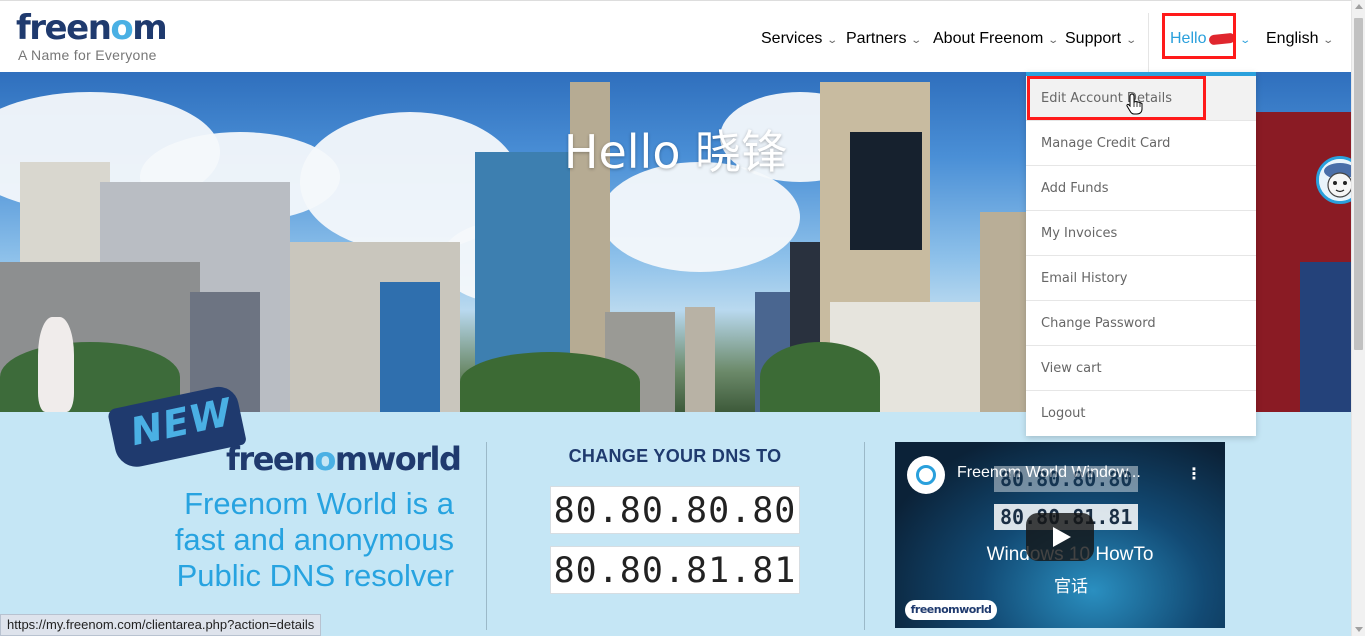  I want to click on menu-my-invoices: My Invoices, so click(1141, 233).